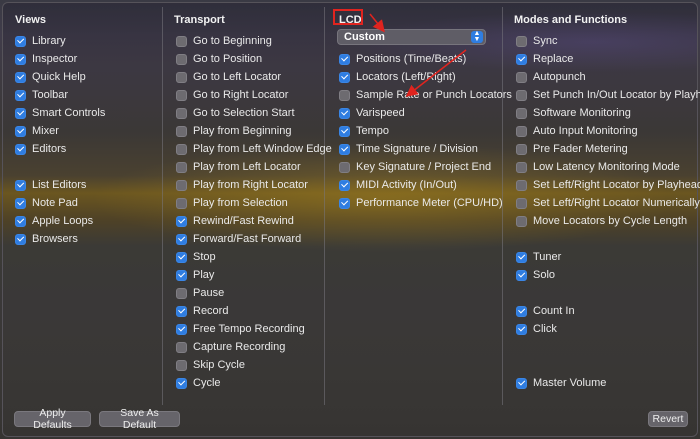  Describe the element at coordinates (200, 293) in the screenshot. I see `transport-item-pause: Pause` at that location.